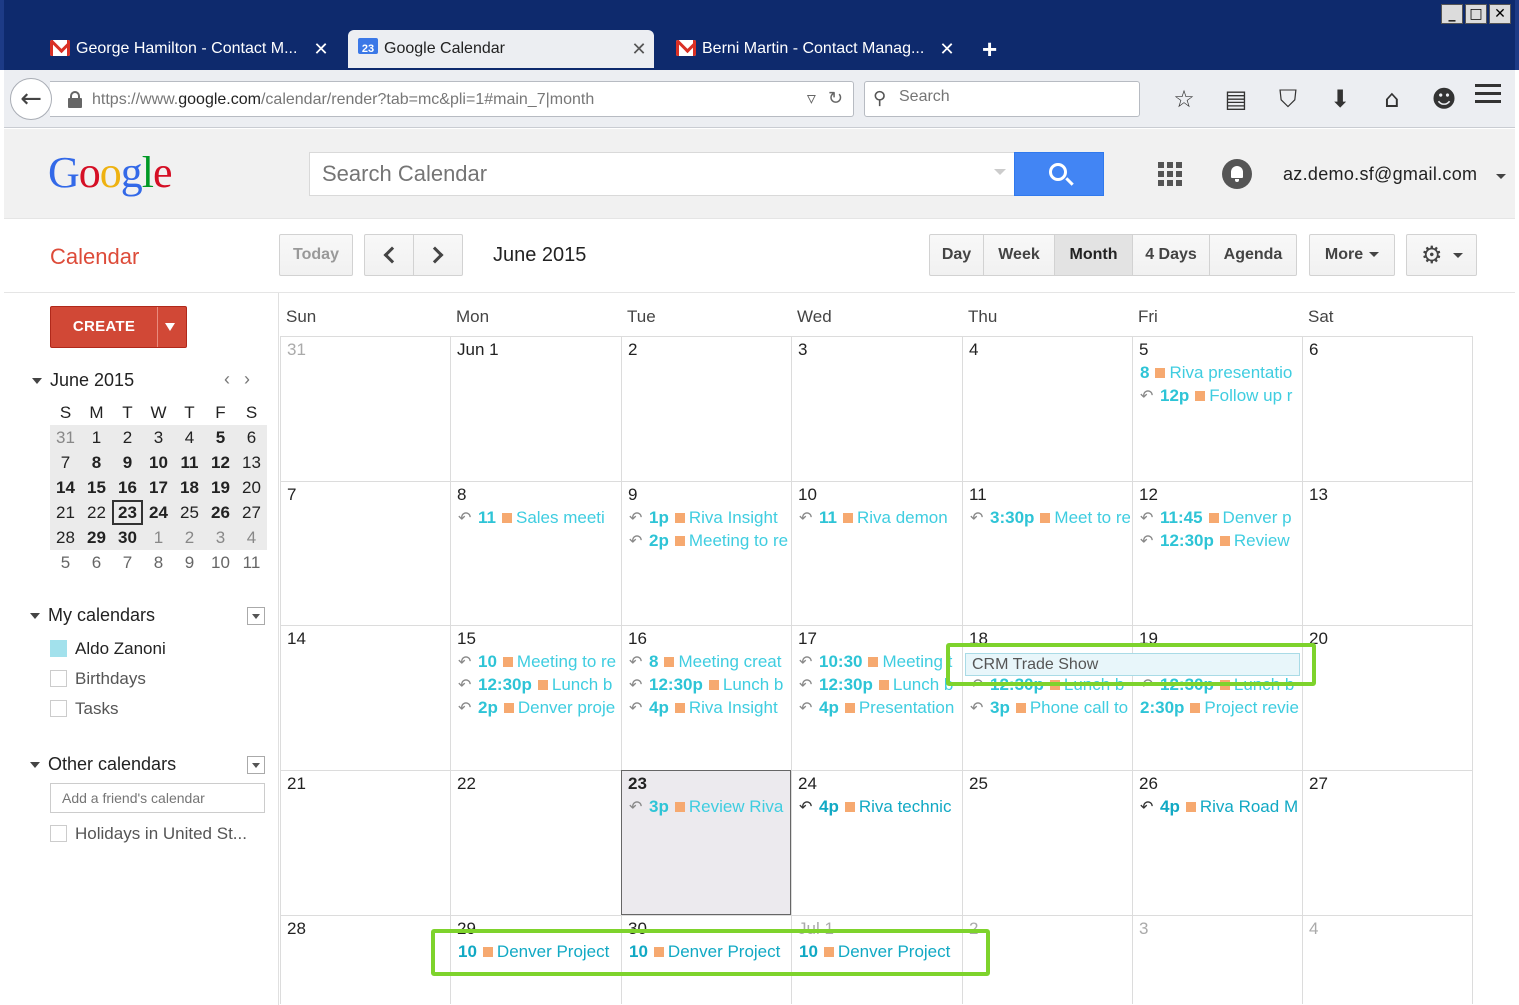 The width and height of the screenshot is (1519, 1005). Describe the element at coordinates (1392, 99) in the screenshot. I see `home-icon: ⌂` at that location.